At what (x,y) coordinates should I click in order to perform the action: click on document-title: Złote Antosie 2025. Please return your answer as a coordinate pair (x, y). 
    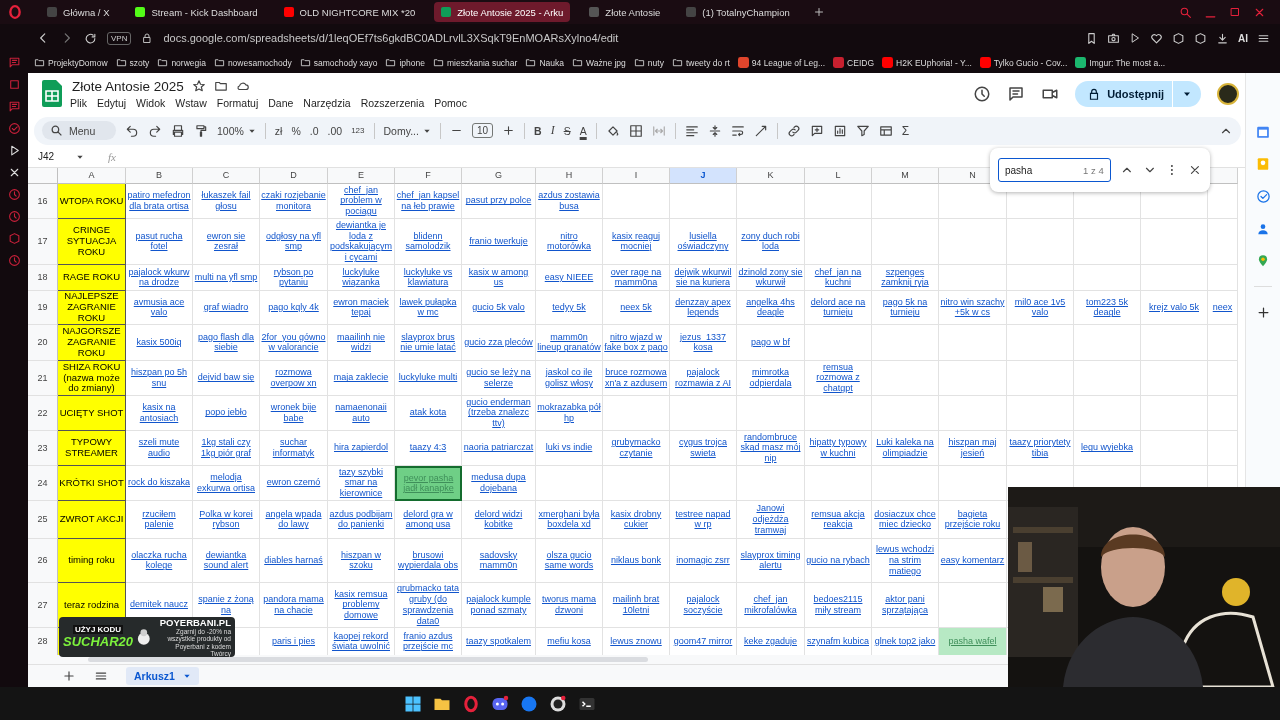
    Looking at the image, I should click on (128, 86).